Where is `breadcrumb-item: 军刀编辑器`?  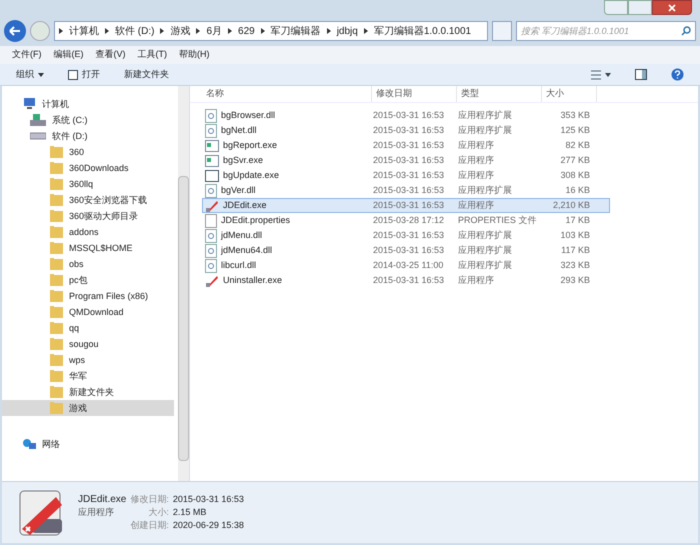 breadcrumb-item: 军刀编辑器 is located at coordinates (295, 31).